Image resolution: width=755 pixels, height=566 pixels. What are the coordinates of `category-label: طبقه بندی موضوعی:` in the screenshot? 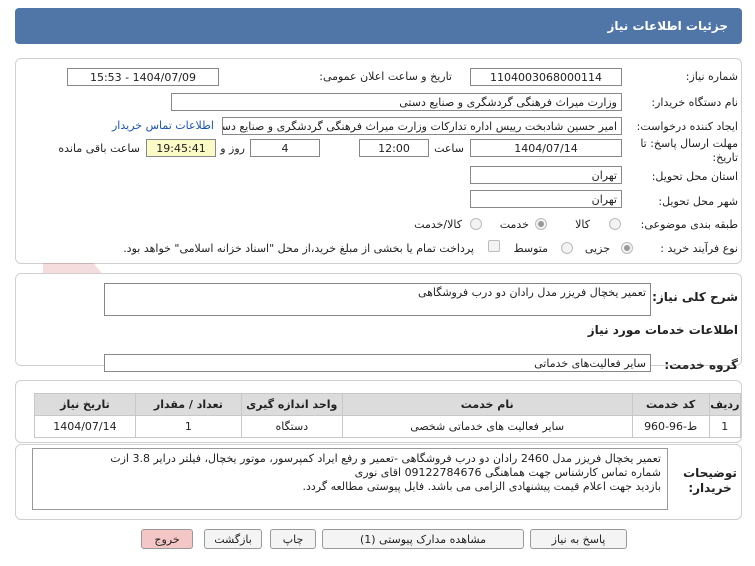 It's located at (689, 224).